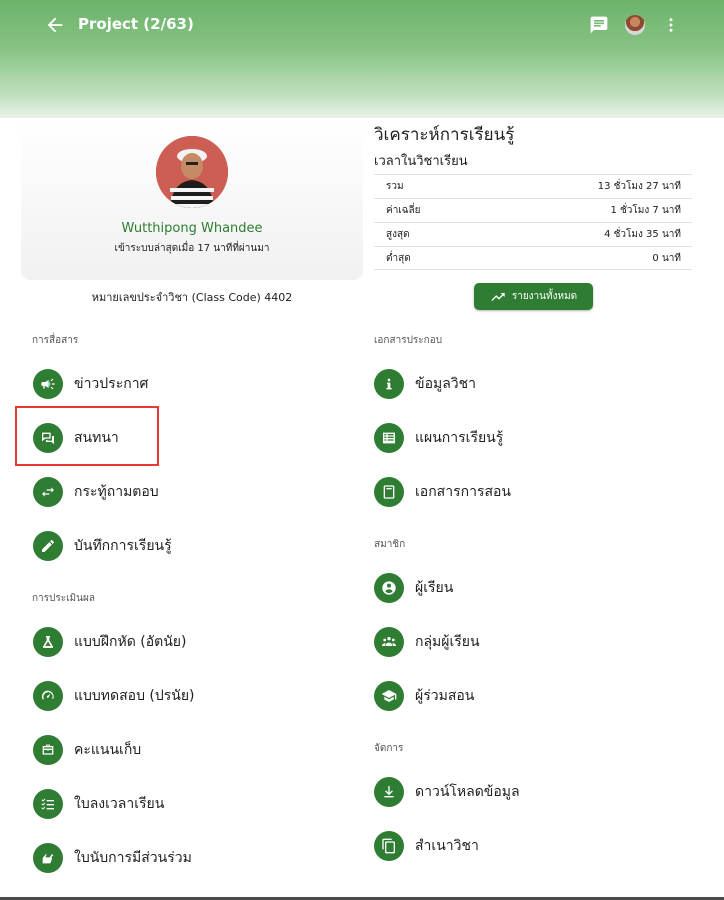  What do you see at coordinates (666, 258) in the screenshot?
I see `stat-value: 0 นาที` at bounding box center [666, 258].